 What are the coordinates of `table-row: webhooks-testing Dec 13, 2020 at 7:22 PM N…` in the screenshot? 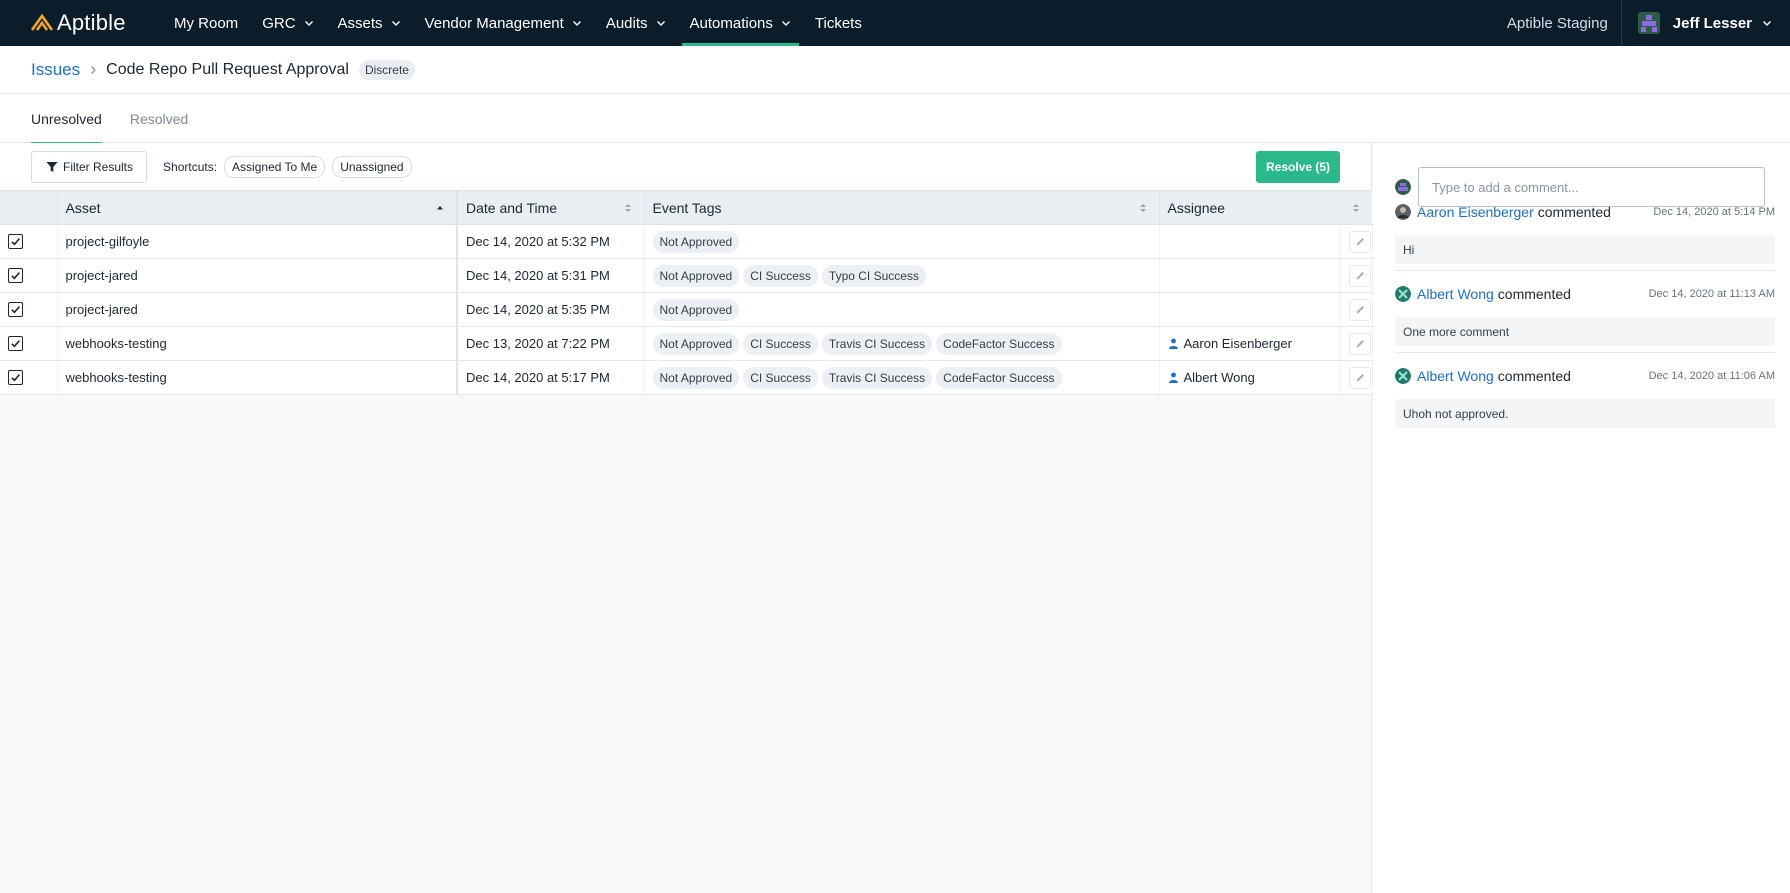 It's located at (686, 343).